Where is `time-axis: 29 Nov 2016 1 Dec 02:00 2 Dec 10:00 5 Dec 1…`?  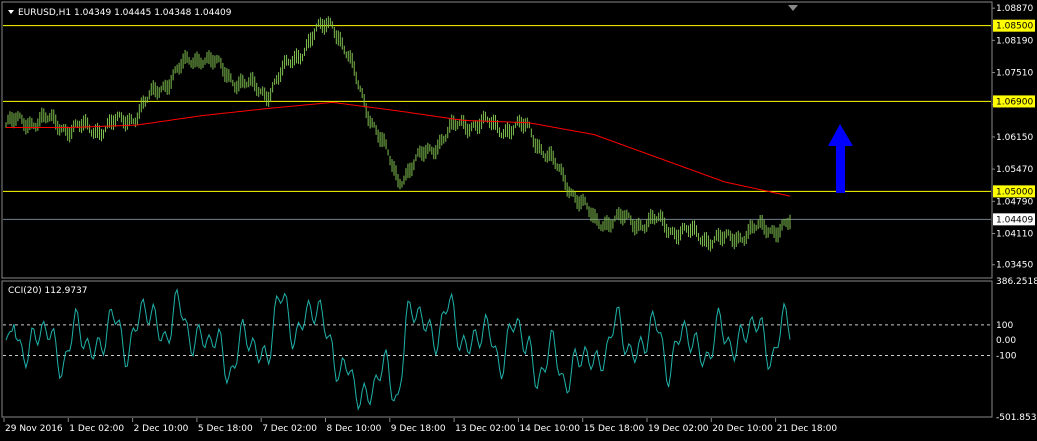 time-axis: 29 Nov 2016 1 Dec 02:00 2 Dec 10:00 5 Dec 1… is located at coordinates (420, 426).